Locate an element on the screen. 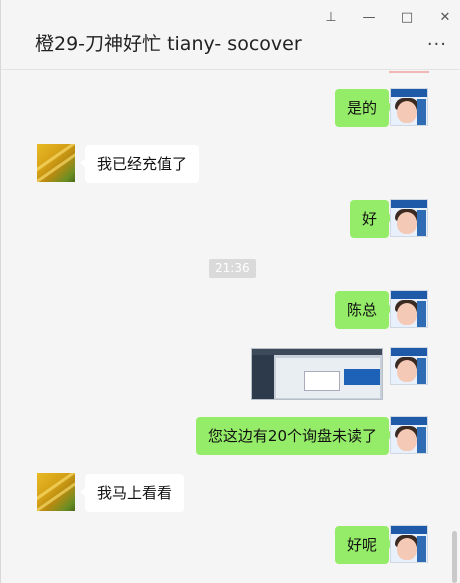 This screenshot has height=583, width=460. pin-icon: ⊥ is located at coordinates (331, 18).